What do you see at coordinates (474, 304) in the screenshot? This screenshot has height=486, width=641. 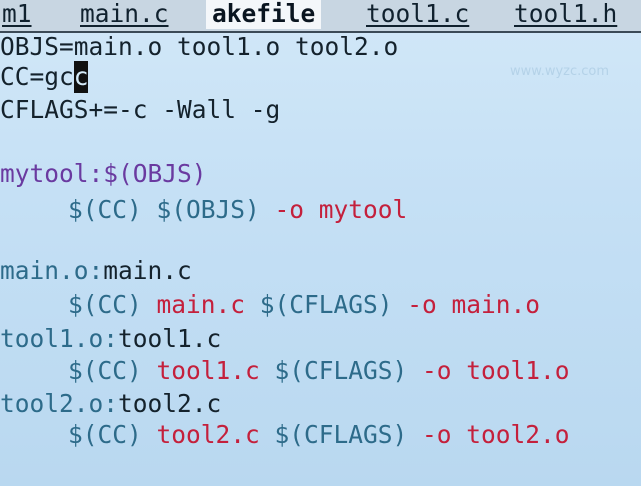 I see `main-output: -o main.o` at bounding box center [474, 304].